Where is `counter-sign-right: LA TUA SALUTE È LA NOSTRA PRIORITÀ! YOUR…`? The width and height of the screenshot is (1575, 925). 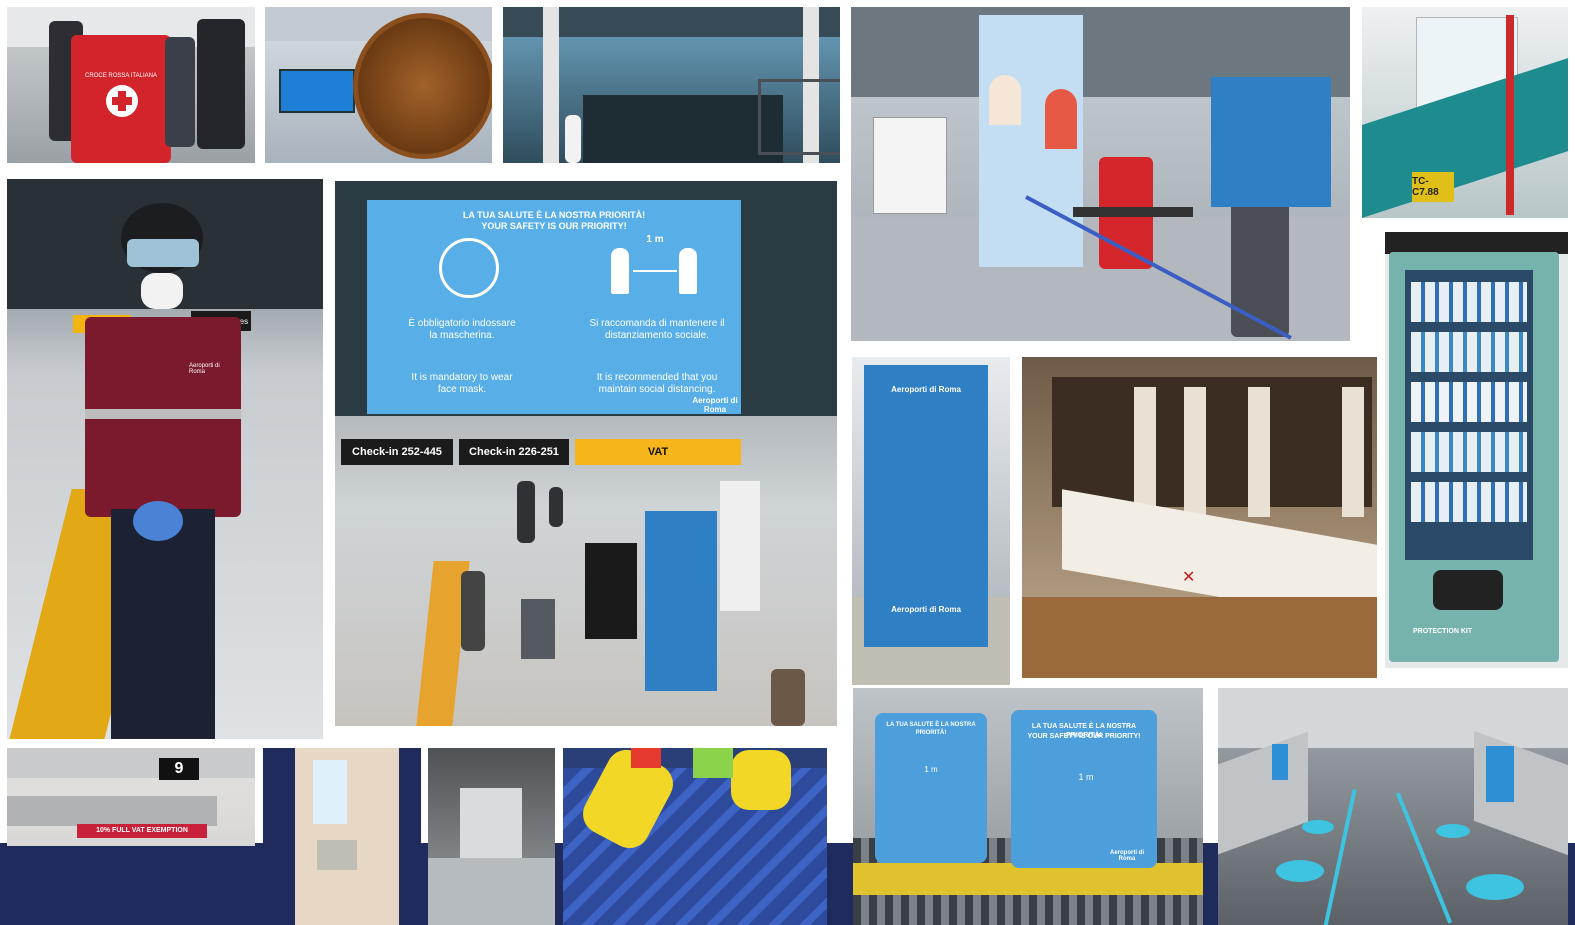
counter-sign-right: LA TUA SALUTE È LA NOSTRA PRIORITÀ! YOUR… is located at coordinates (1084, 789).